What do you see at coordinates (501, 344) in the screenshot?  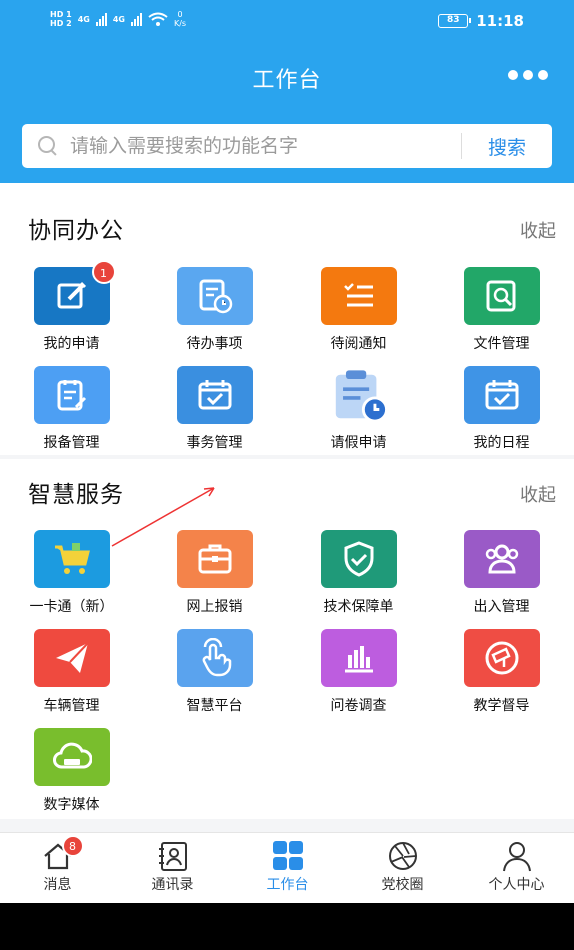 I see `app-label: 文件管理` at bounding box center [501, 344].